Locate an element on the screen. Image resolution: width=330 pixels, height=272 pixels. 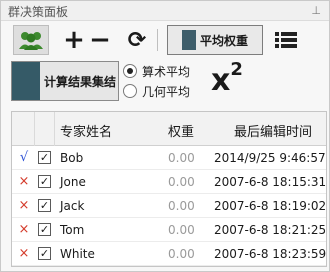
header-time: 最后编辑时间 is located at coordinates (273, 130).